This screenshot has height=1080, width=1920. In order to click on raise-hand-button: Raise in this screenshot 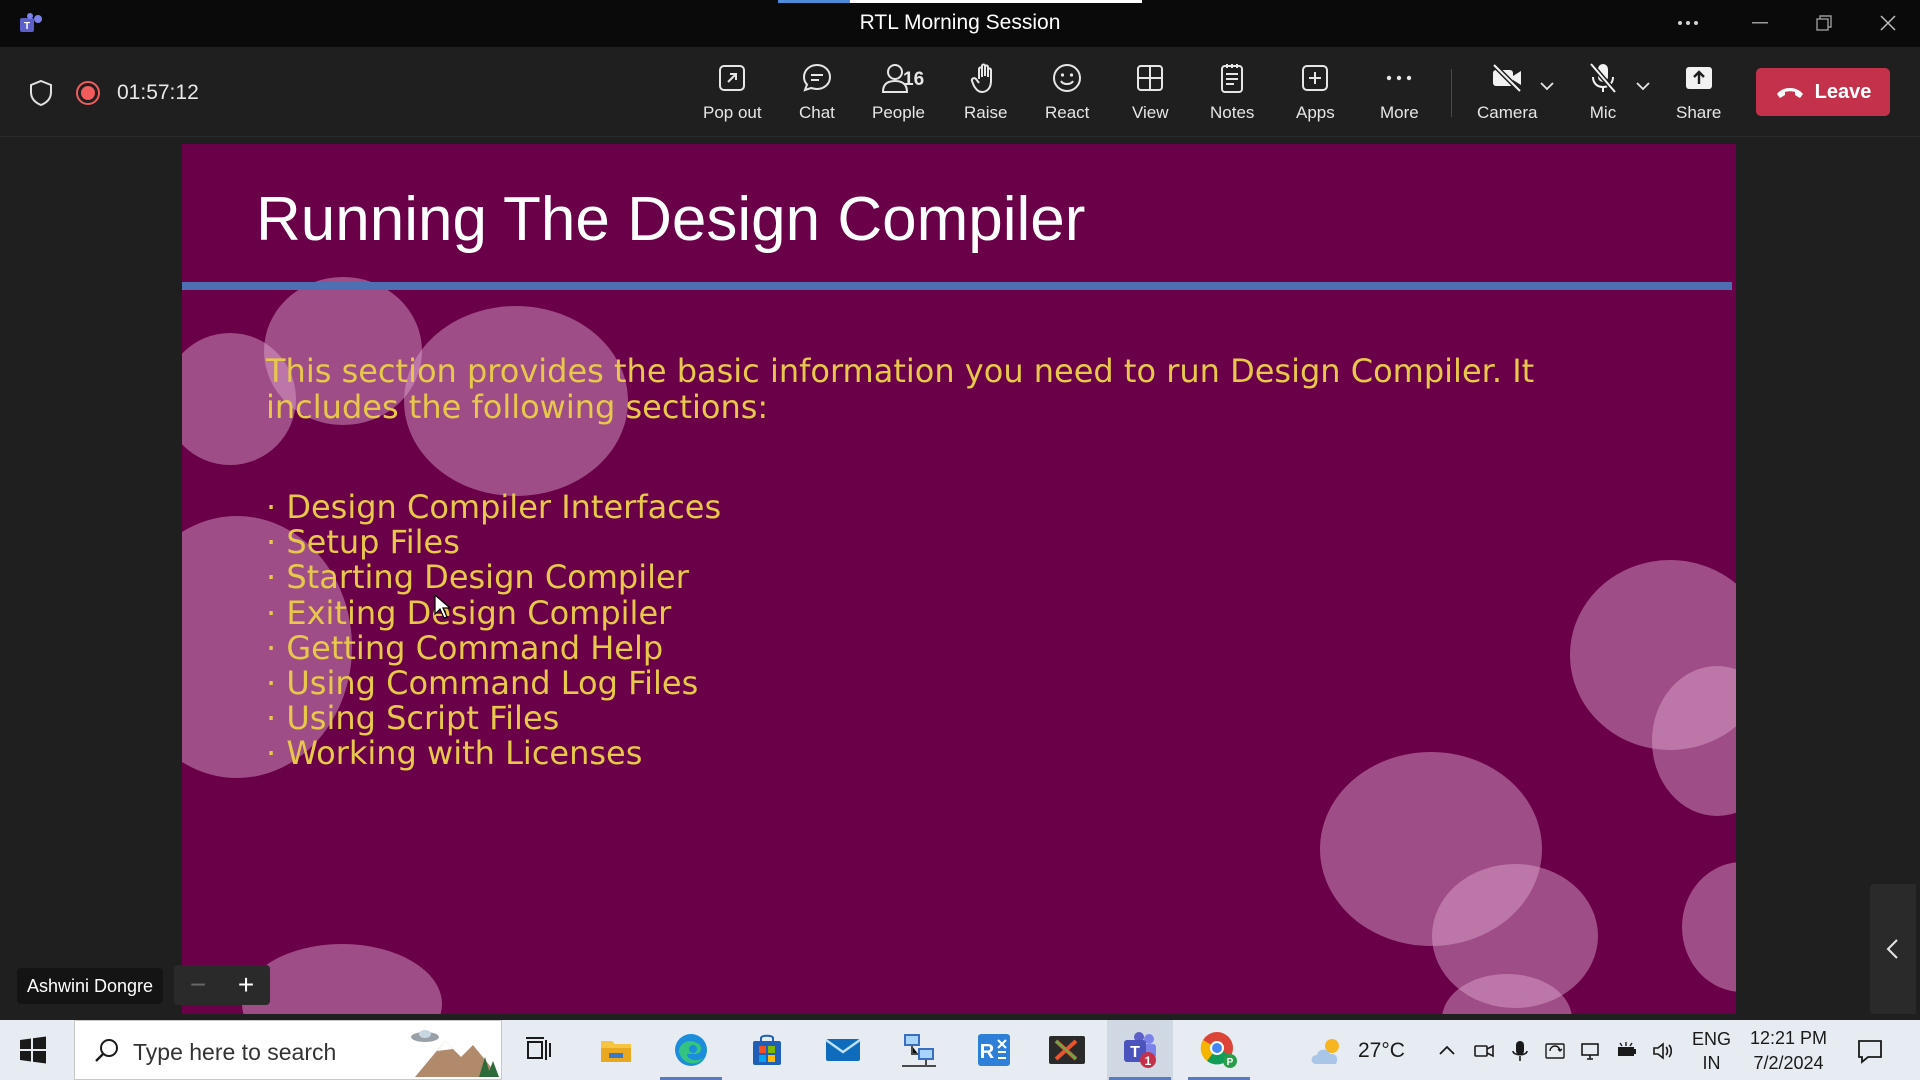, I will do `click(985, 95)`.